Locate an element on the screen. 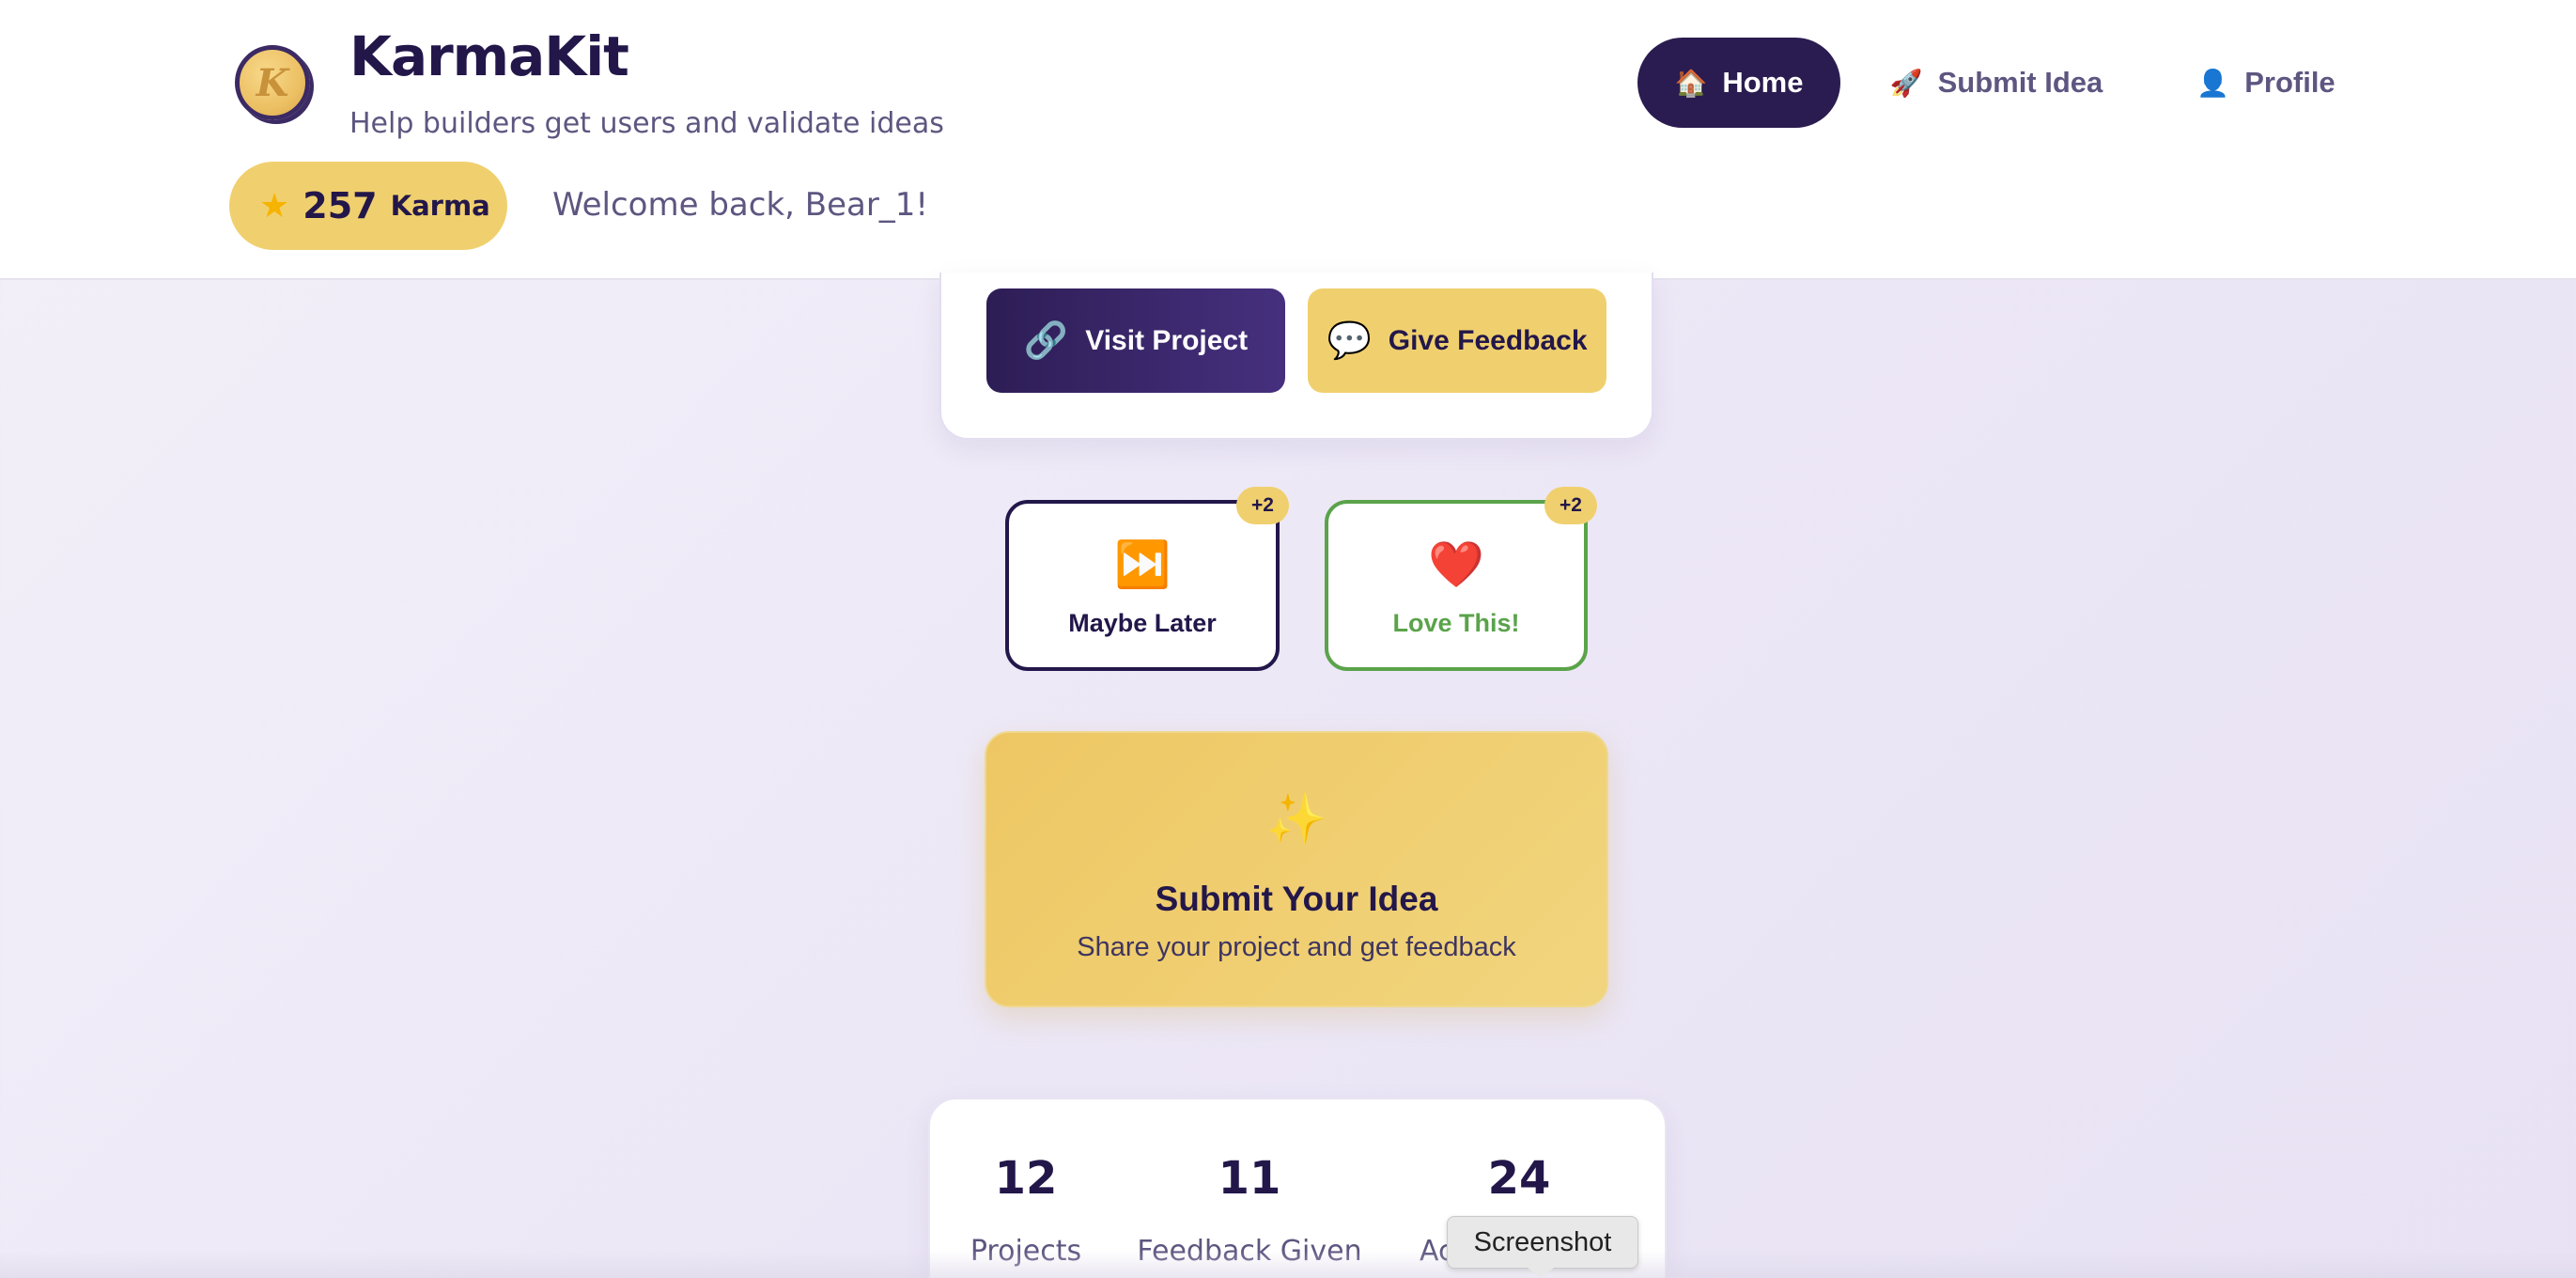  heart-icon: ❤️ is located at coordinates (1456, 565).